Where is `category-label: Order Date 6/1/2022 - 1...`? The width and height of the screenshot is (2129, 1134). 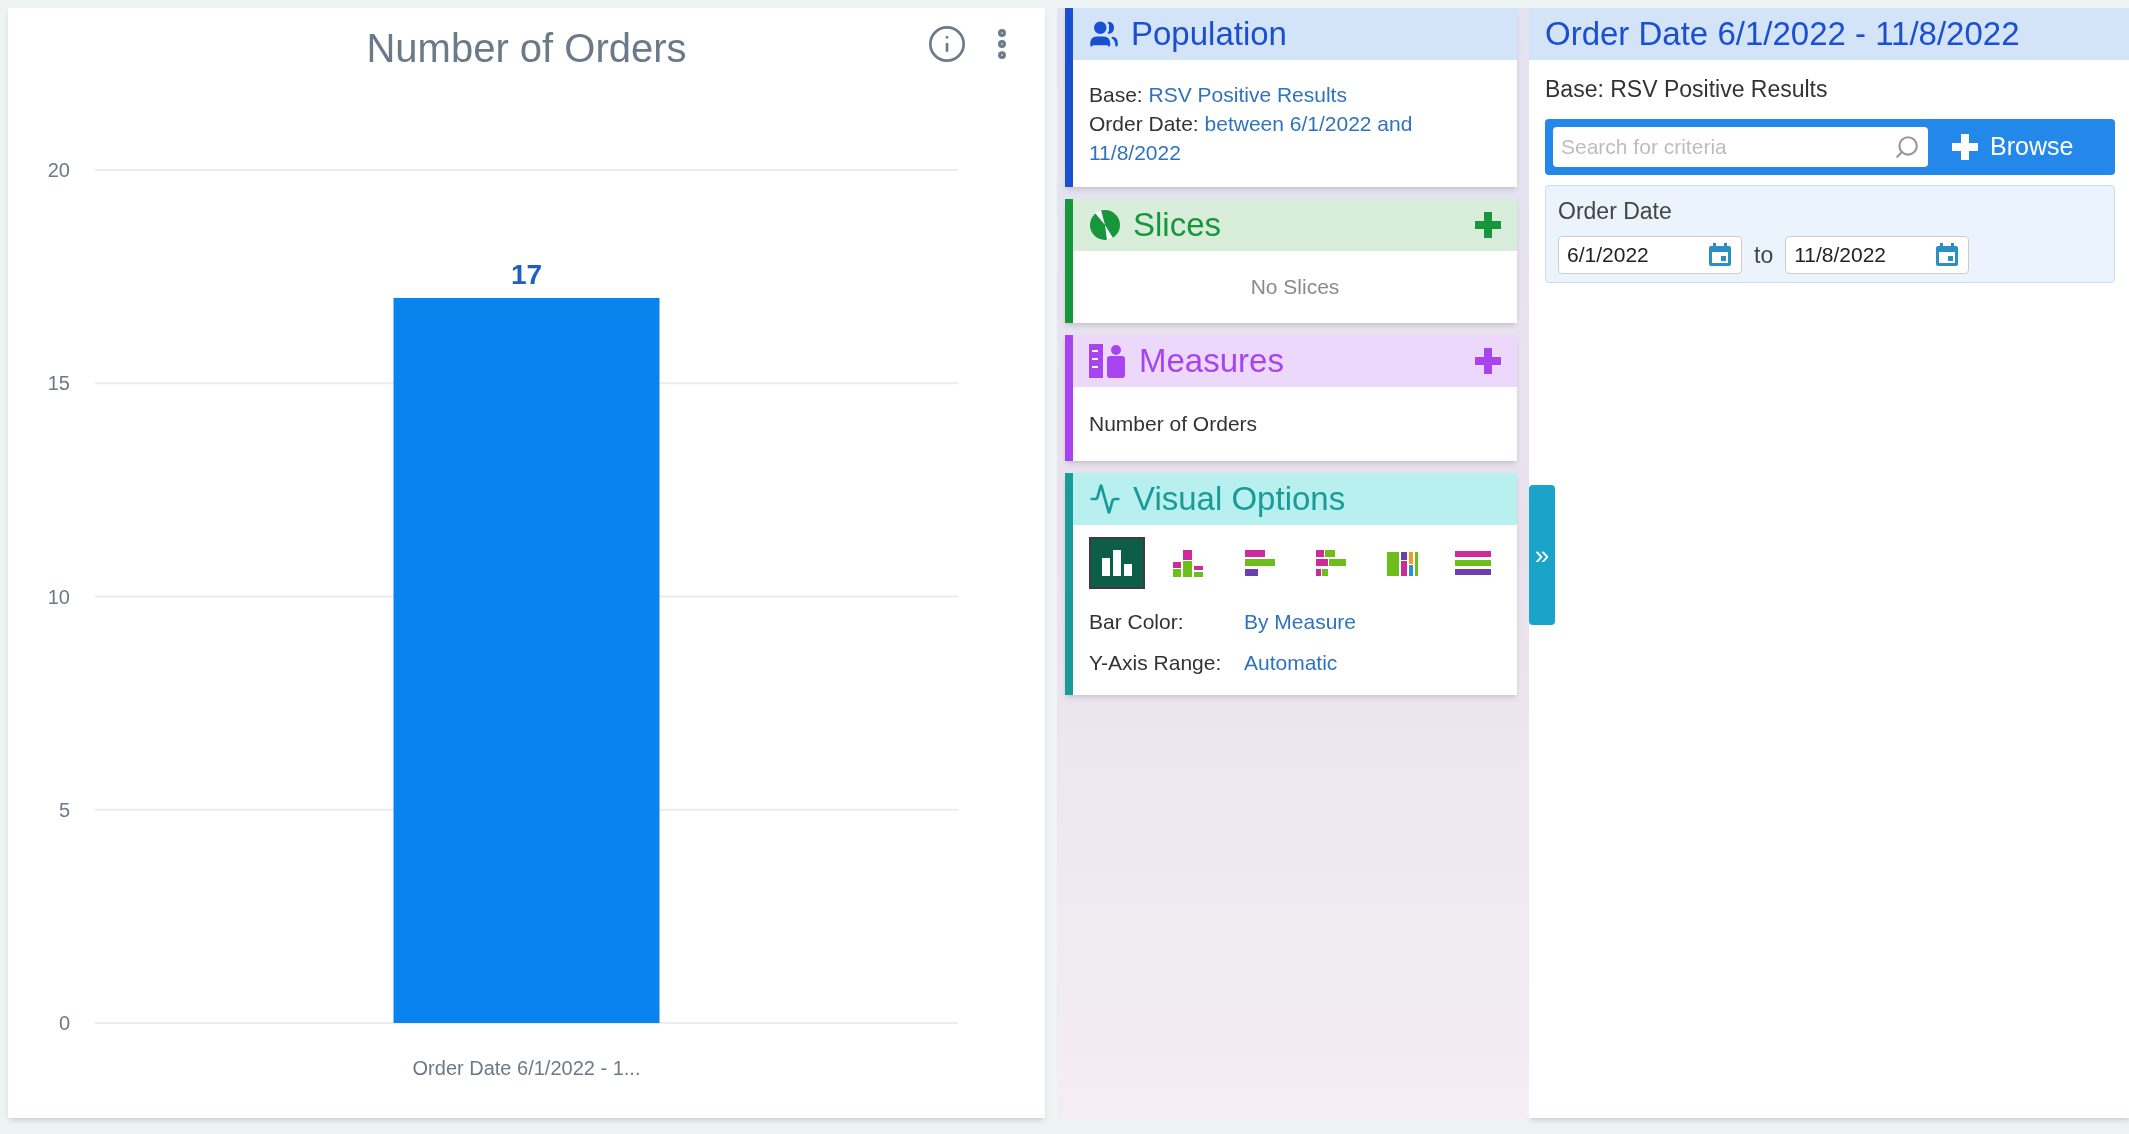
category-label: Order Date 6/1/2022 - 1... is located at coordinates (526, 1068).